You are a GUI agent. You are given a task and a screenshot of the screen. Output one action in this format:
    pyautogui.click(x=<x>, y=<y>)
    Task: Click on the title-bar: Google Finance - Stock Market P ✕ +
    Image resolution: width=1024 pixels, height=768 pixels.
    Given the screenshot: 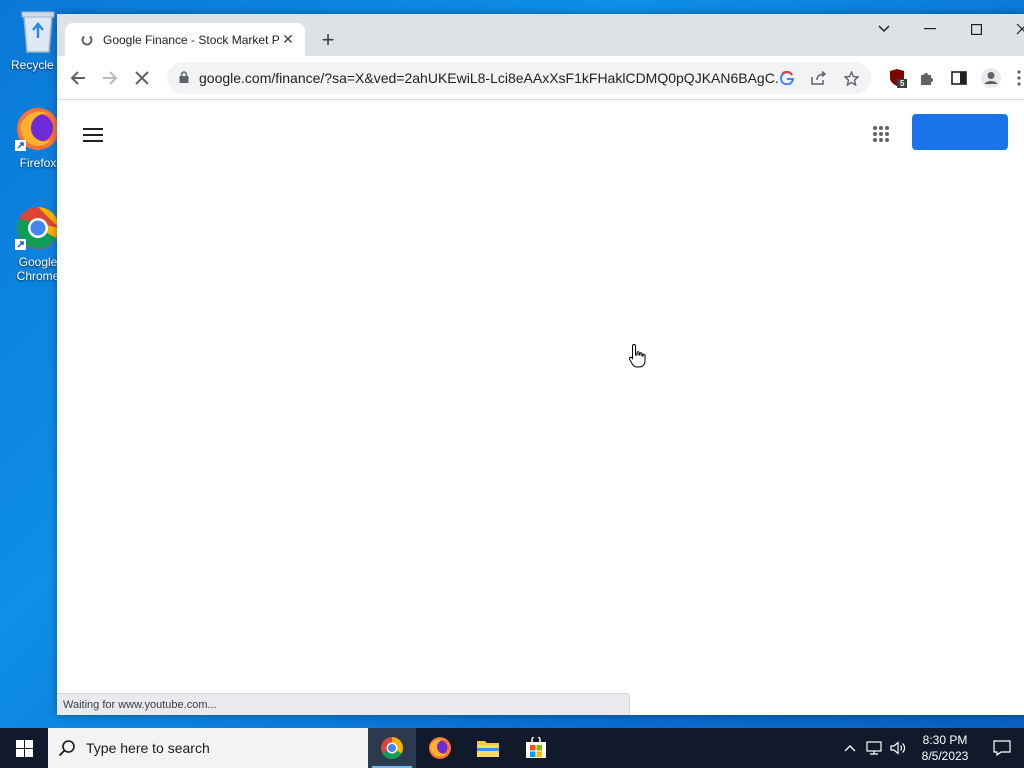 What is the action you would take?
    pyautogui.click(x=540, y=35)
    